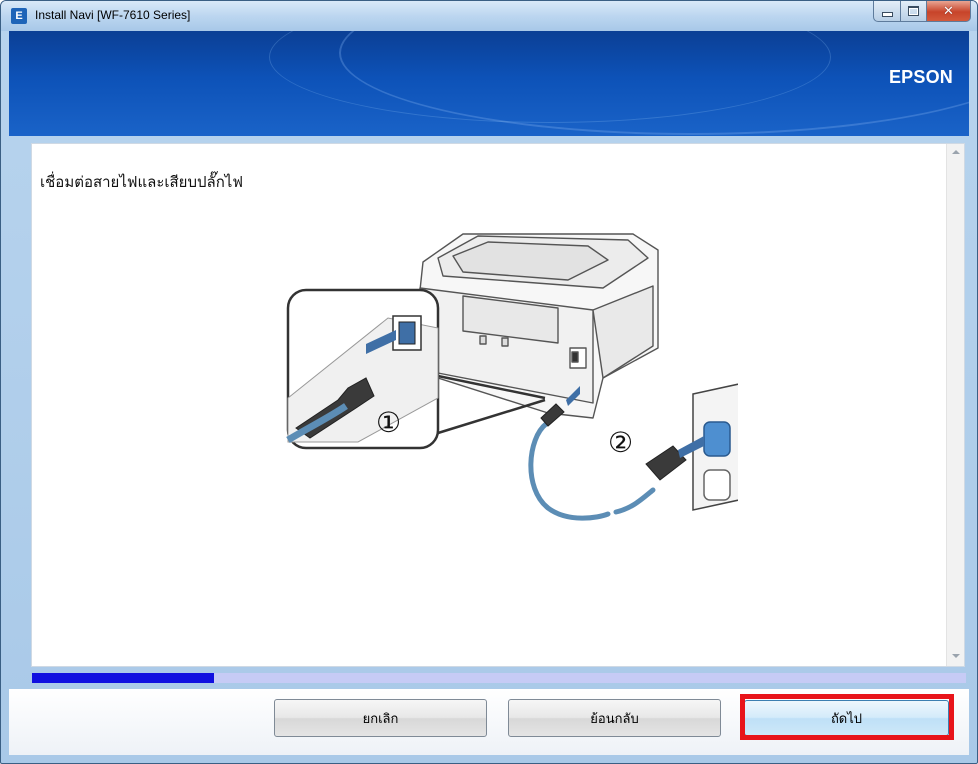 The width and height of the screenshot is (978, 764). I want to click on cancel-button: ยกเลิก, so click(380, 718).